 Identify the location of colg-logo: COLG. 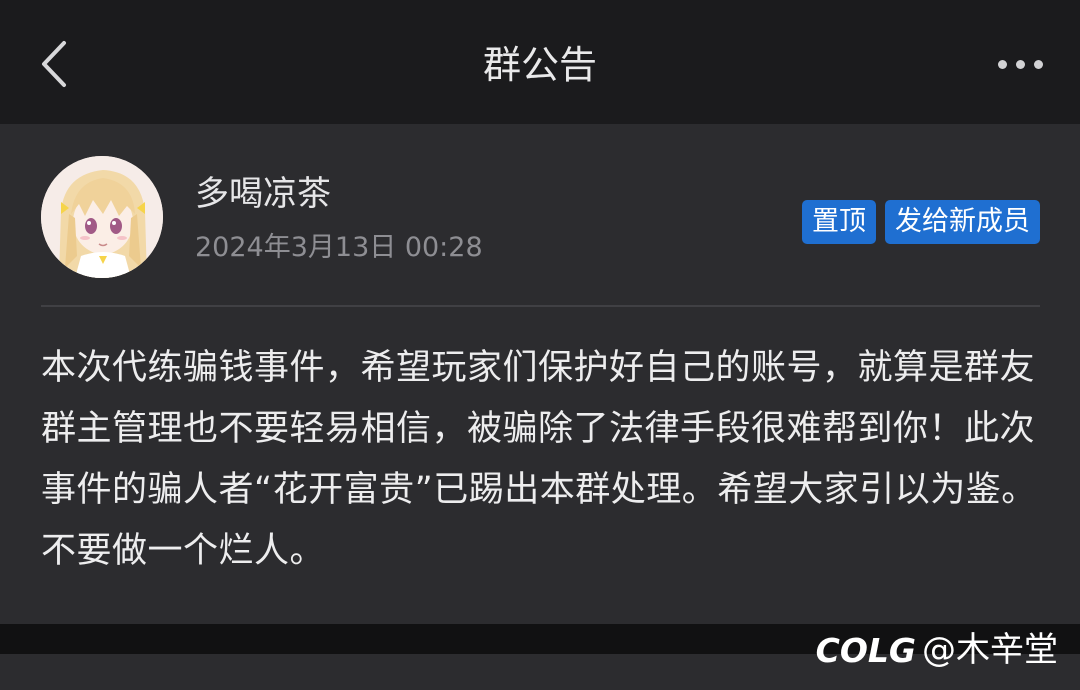
(865, 650).